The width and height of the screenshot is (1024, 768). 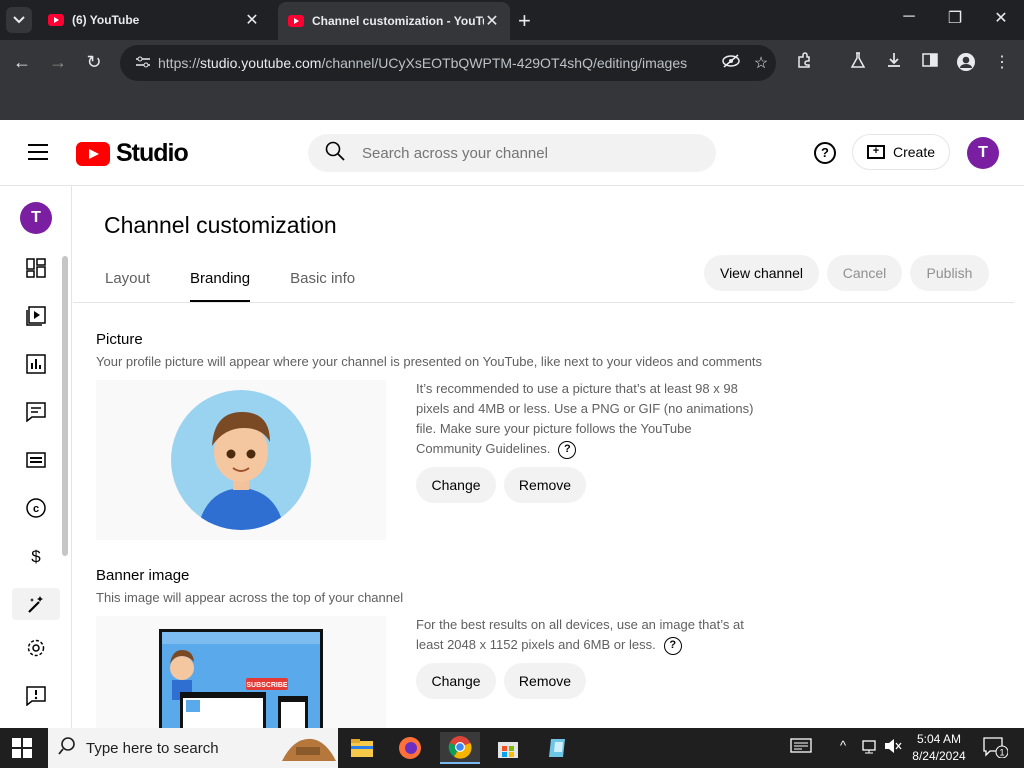 What do you see at coordinates (1001, 18) in the screenshot?
I see `window-close-icon: ✕` at bounding box center [1001, 18].